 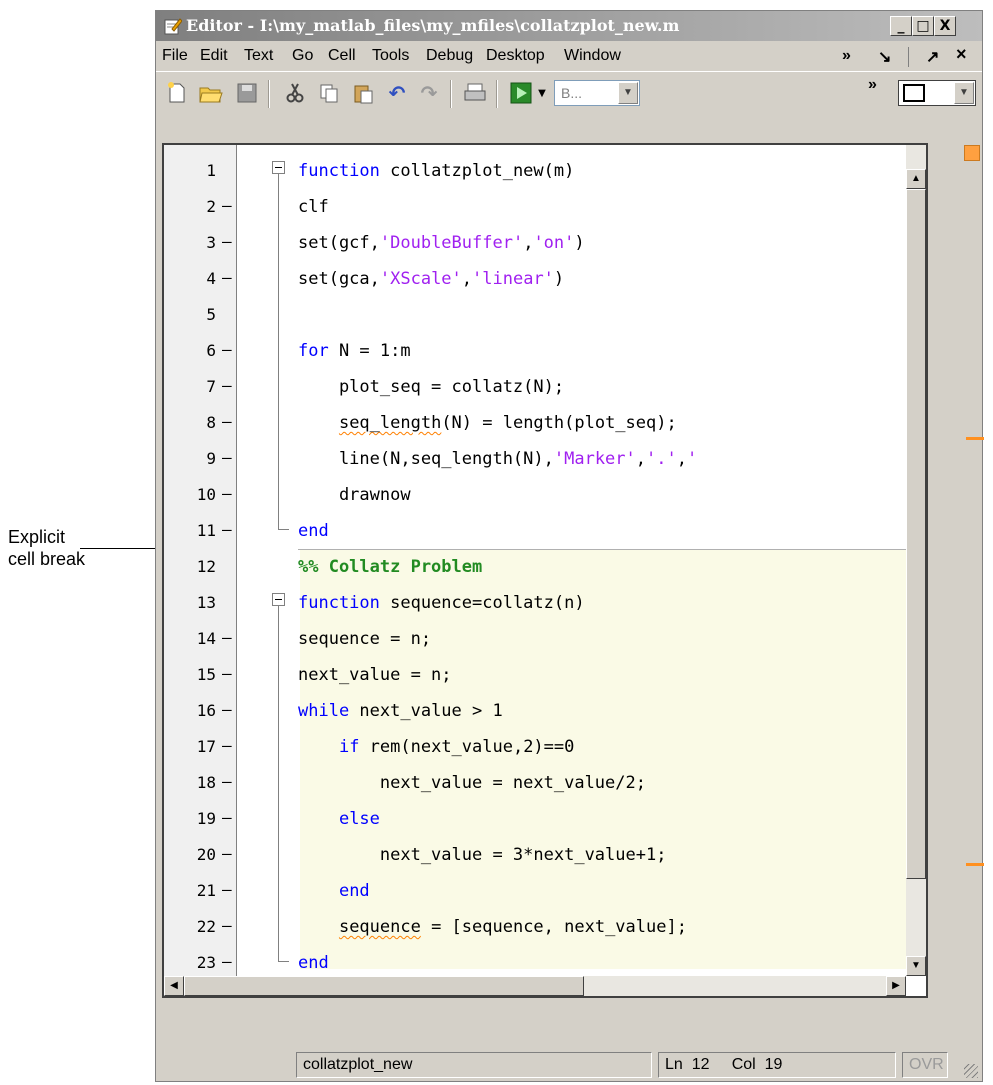 What do you see at coordinates (937, 93) in the screenshot?
I see `layout-combo: ▼` at bounding box center [937, 93].